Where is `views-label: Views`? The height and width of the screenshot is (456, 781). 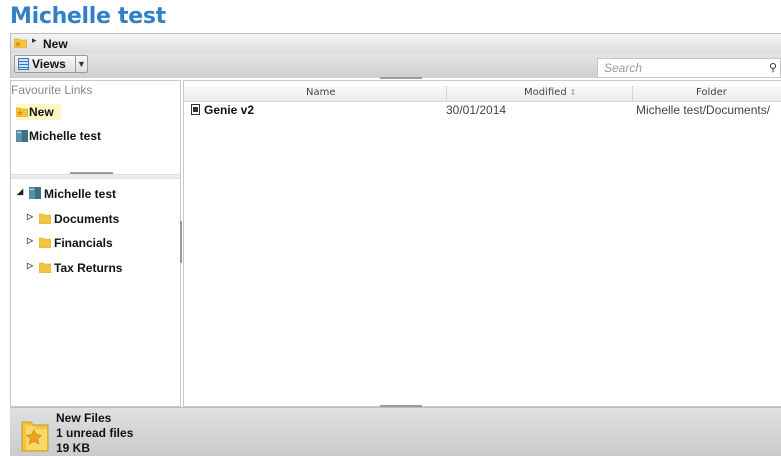 views-label: Views is located at coordinates (49, 64).